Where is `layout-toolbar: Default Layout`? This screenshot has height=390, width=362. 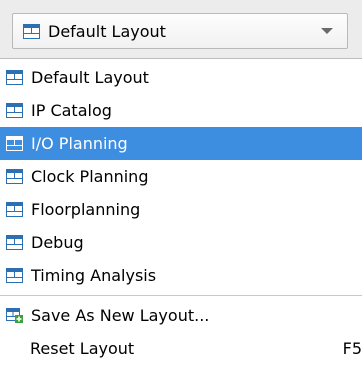 layout-toolbar: Default Layout is located at coordinates (181, 29).